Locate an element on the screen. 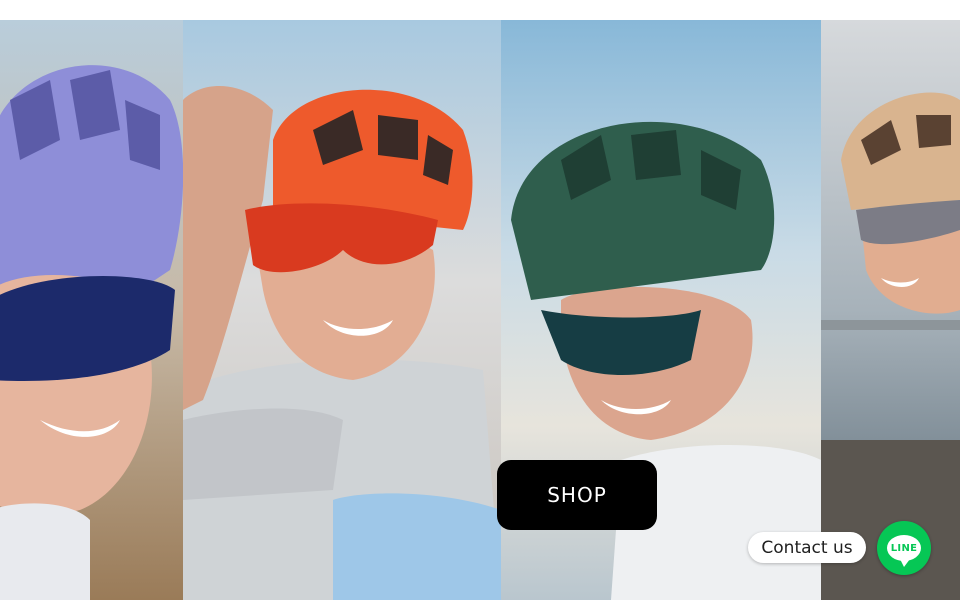 This screenshot has width=960, height=600. hero-panel-rider-beige-helmet is located at coordinates (890, 310).